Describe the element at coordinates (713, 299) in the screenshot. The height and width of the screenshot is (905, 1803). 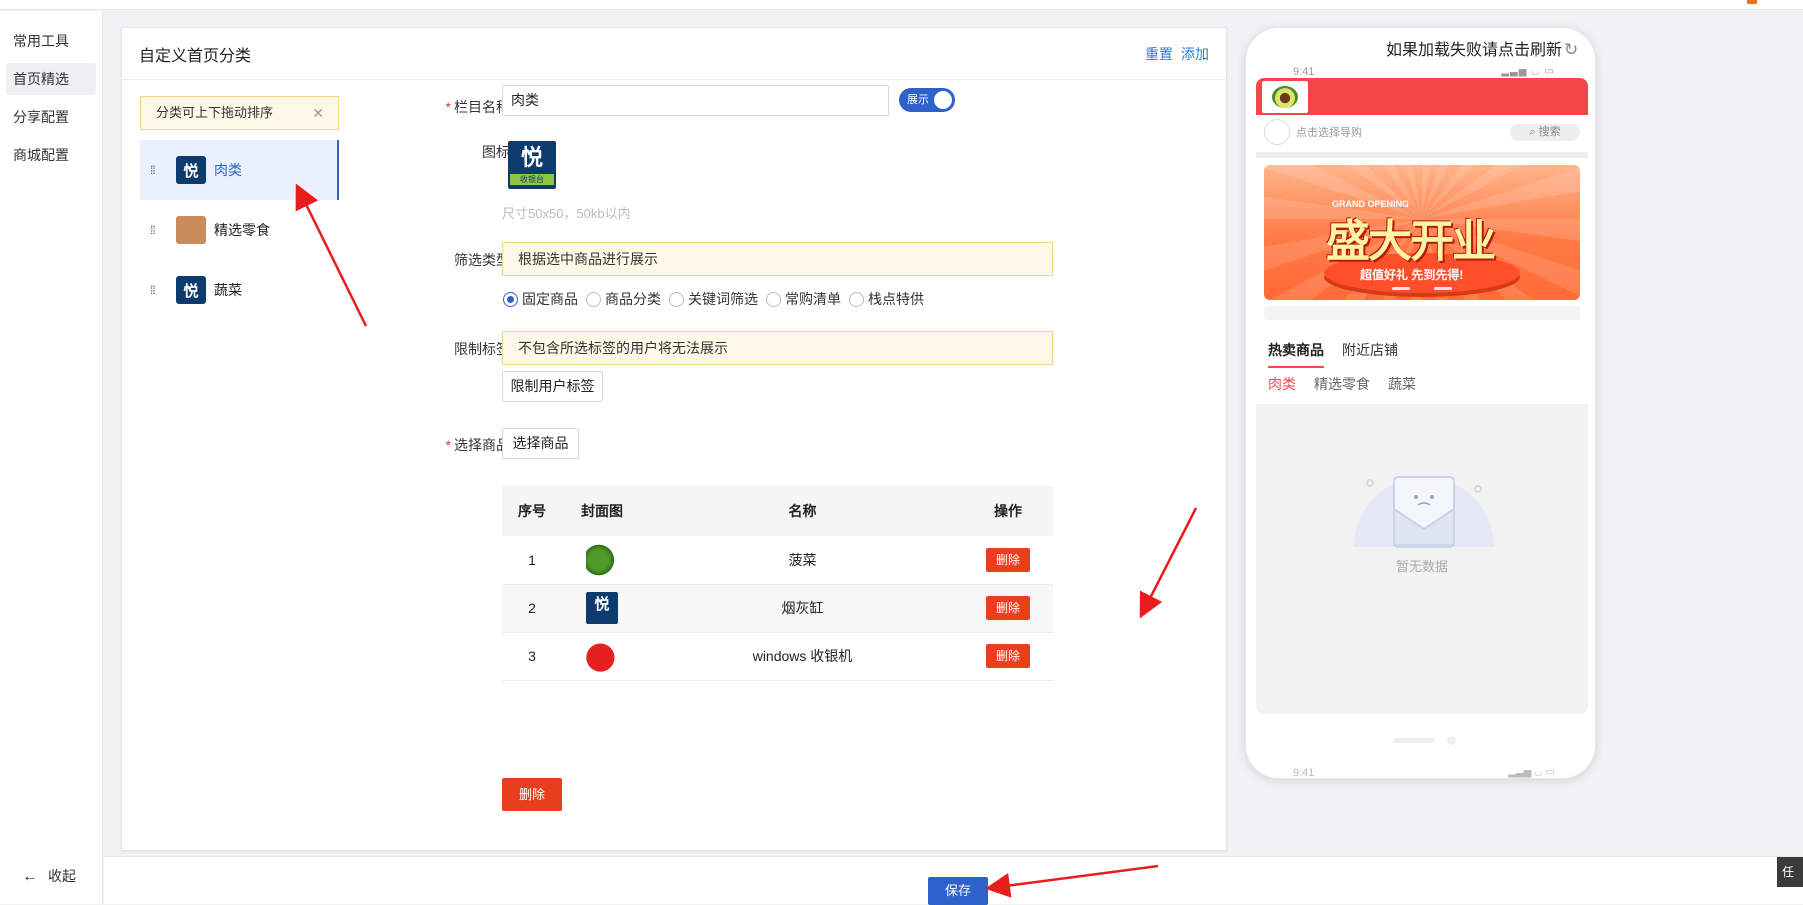
I see `radio-keyword-filter: 关键词筛选` at that location.